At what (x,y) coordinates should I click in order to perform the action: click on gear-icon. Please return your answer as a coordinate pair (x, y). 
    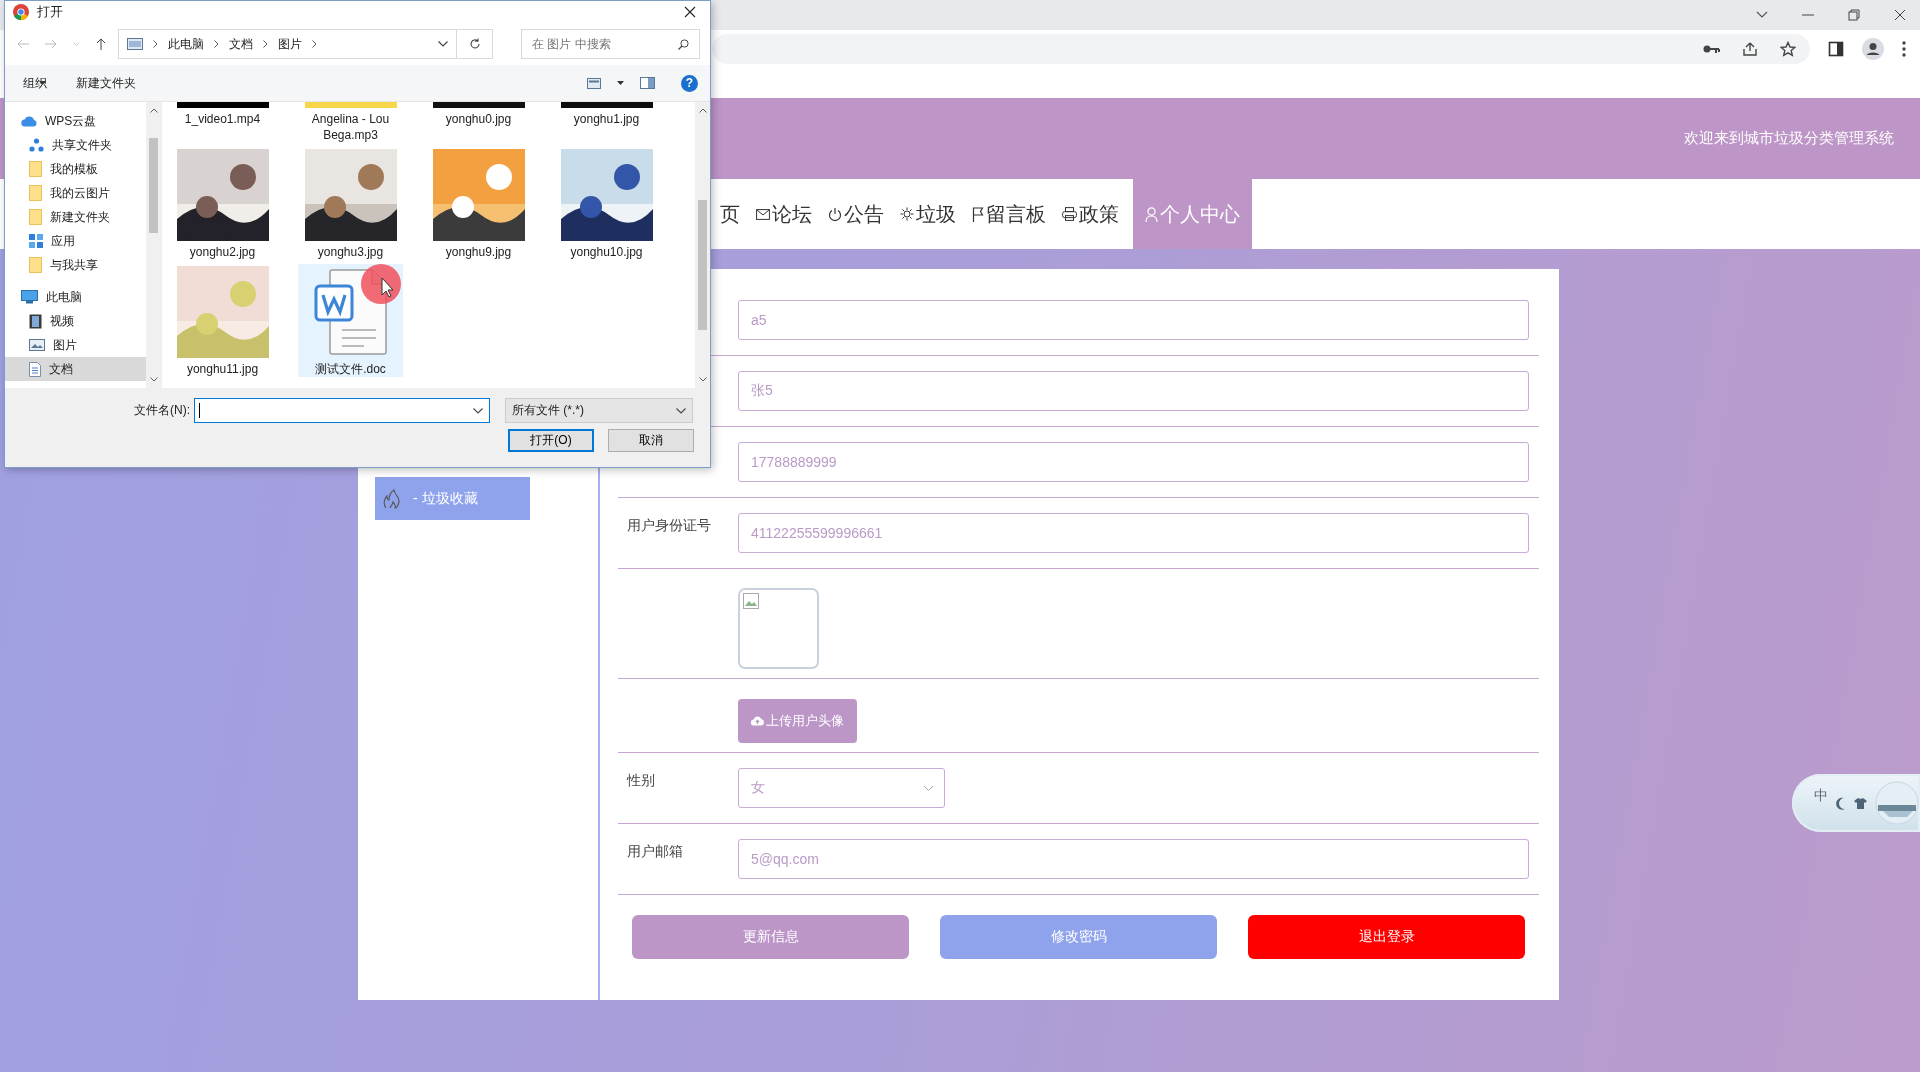
    Looking at the image, I should click on (907, 214).